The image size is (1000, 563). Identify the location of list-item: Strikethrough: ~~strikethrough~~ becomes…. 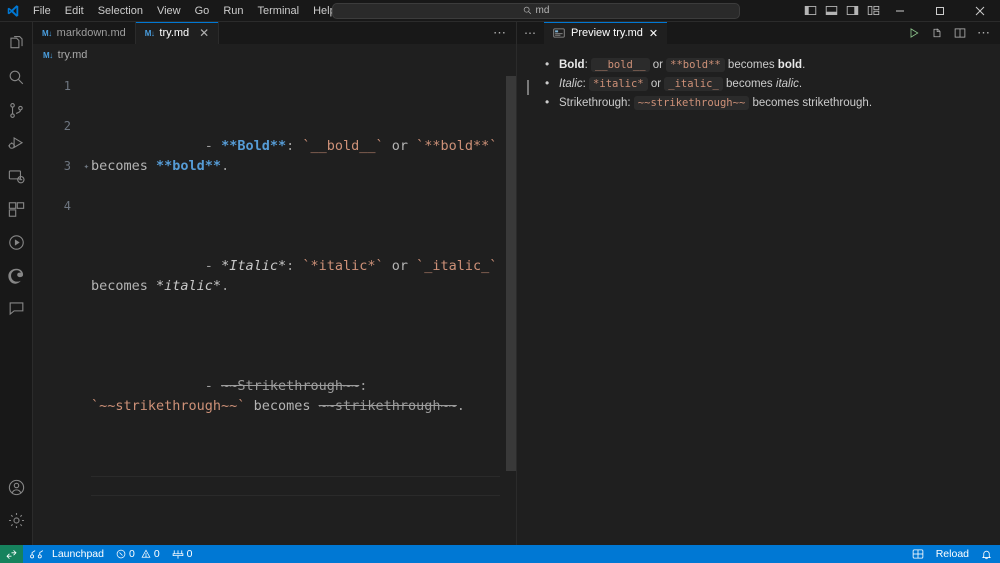
(764, 102).